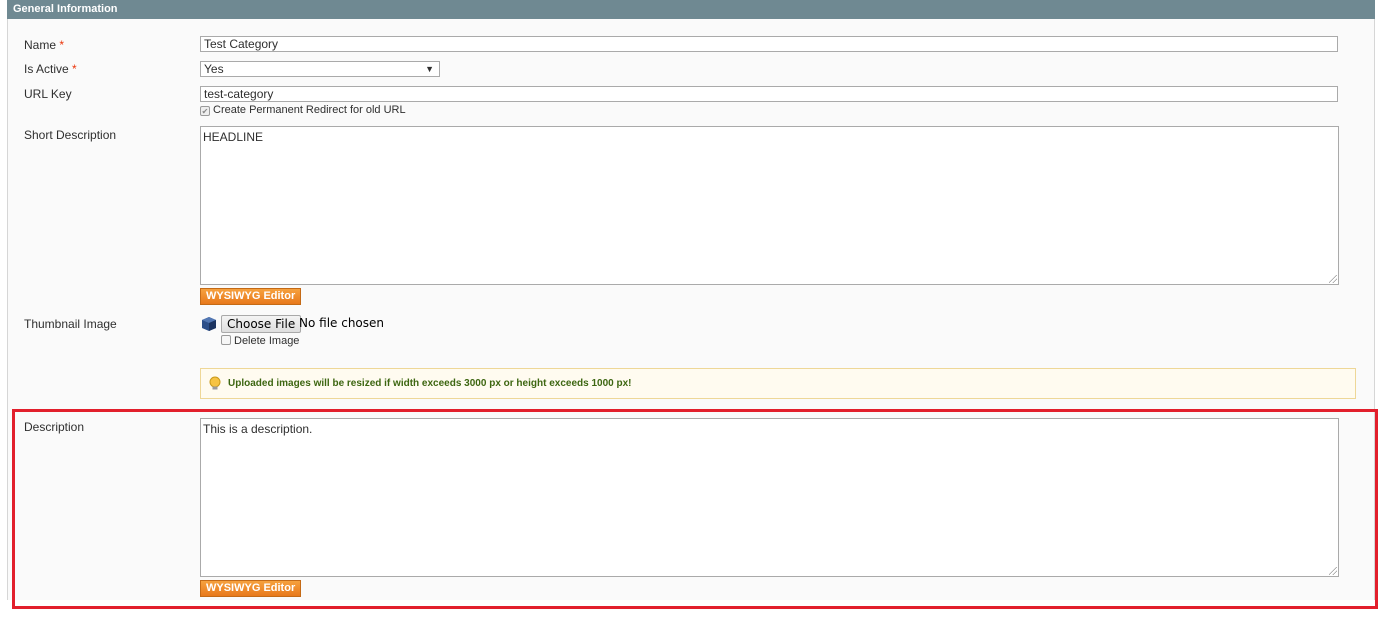 The image size is (1382, 620). I want to click on thumbnail-label: Thumbnail Image, so click(70, 324).